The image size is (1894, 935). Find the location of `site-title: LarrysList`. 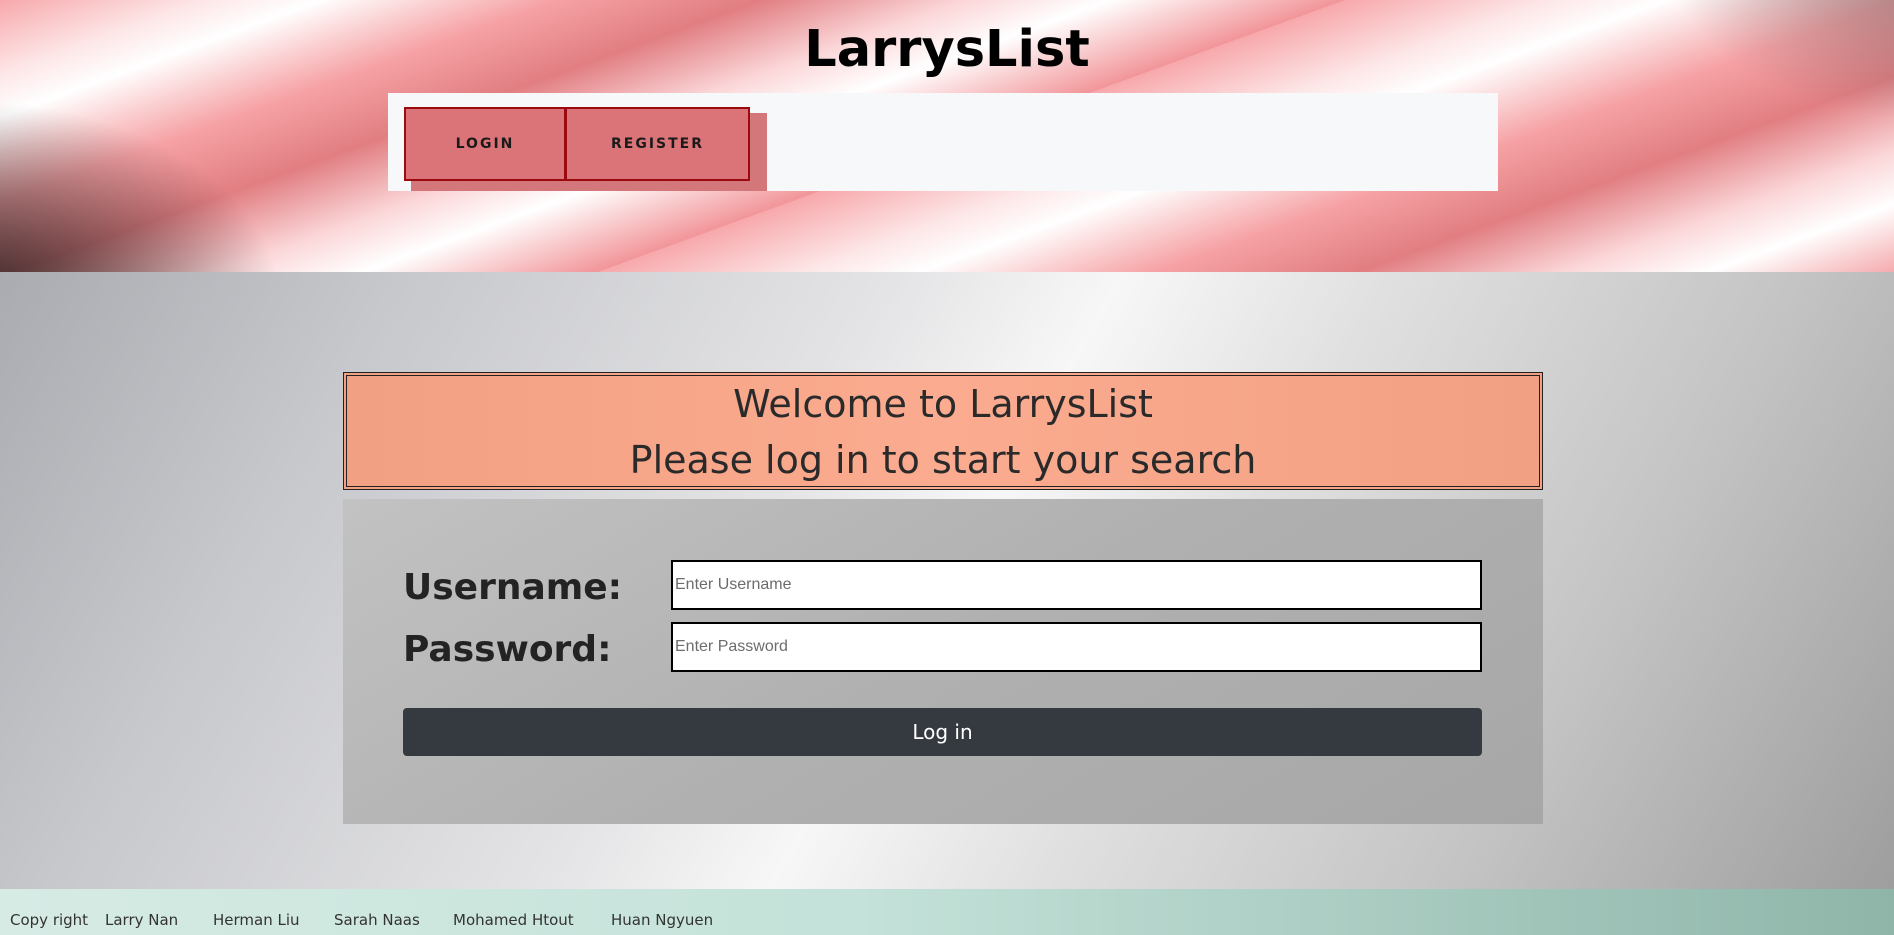

site-title: LarrysList is located at coordinates (947, 49).